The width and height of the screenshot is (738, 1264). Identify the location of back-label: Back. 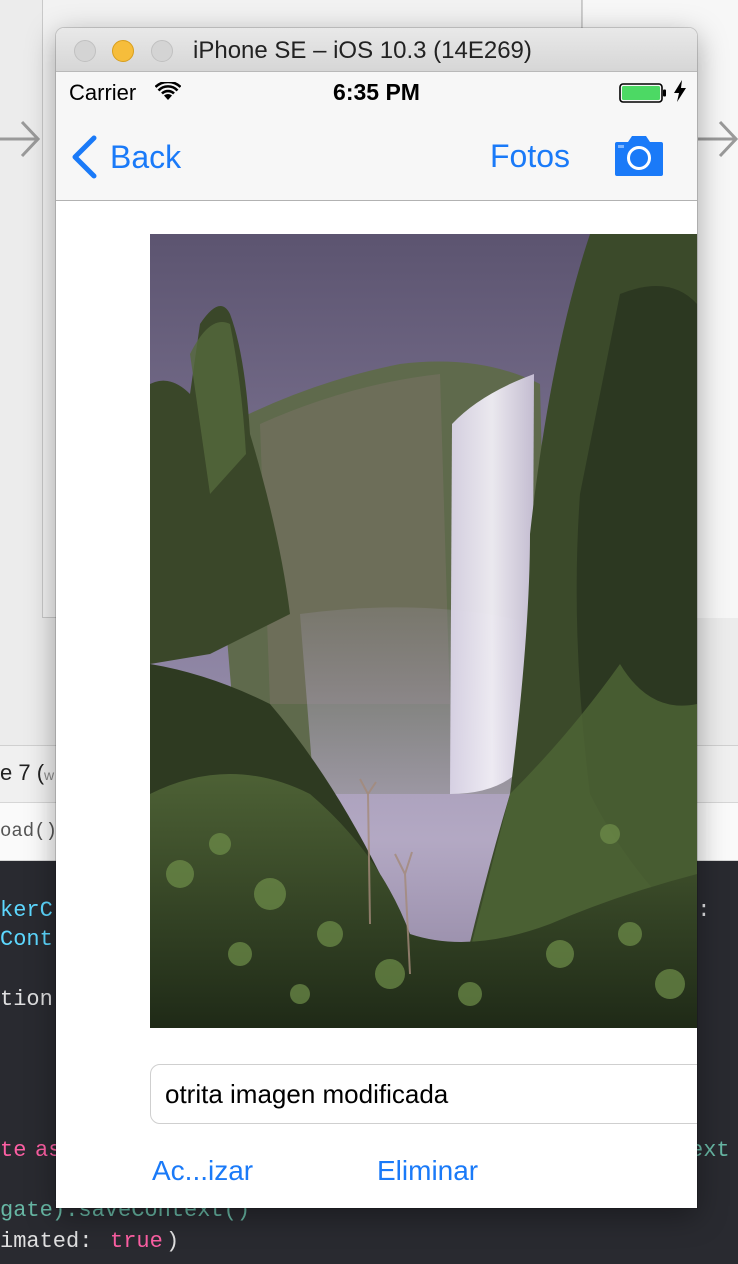
(146, 156).